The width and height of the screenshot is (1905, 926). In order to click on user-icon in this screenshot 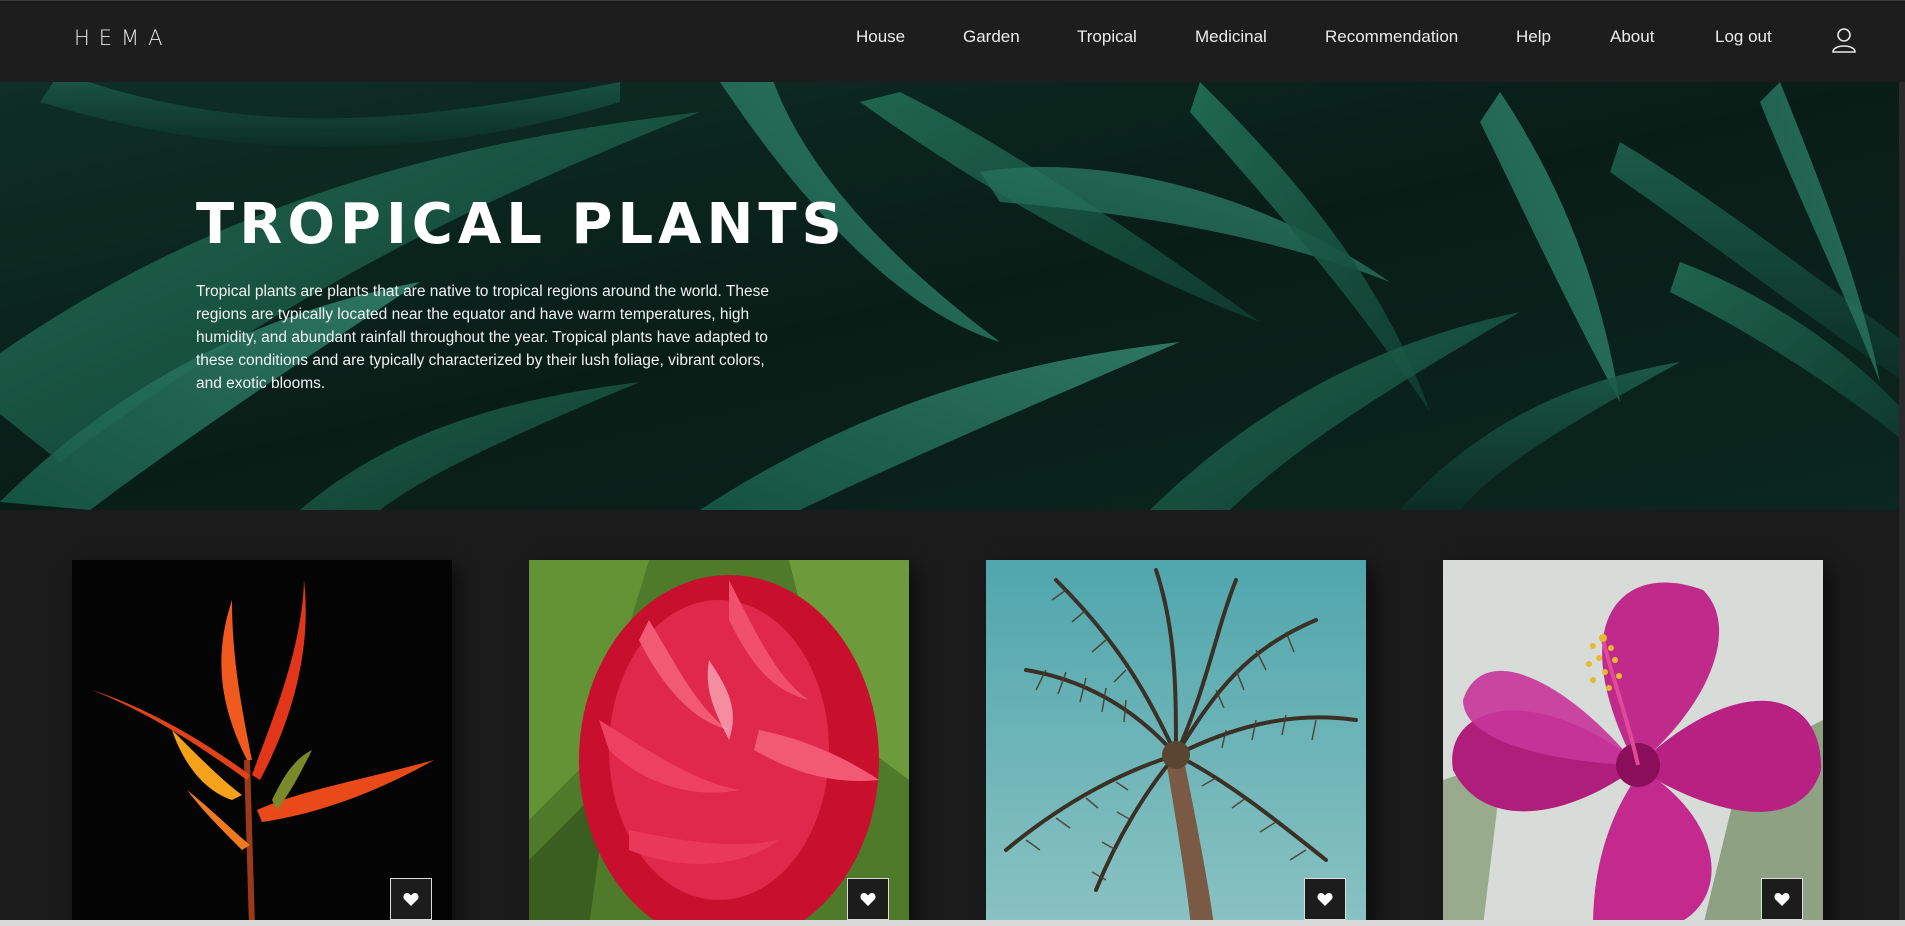, I will do `click(1844, 40)`.